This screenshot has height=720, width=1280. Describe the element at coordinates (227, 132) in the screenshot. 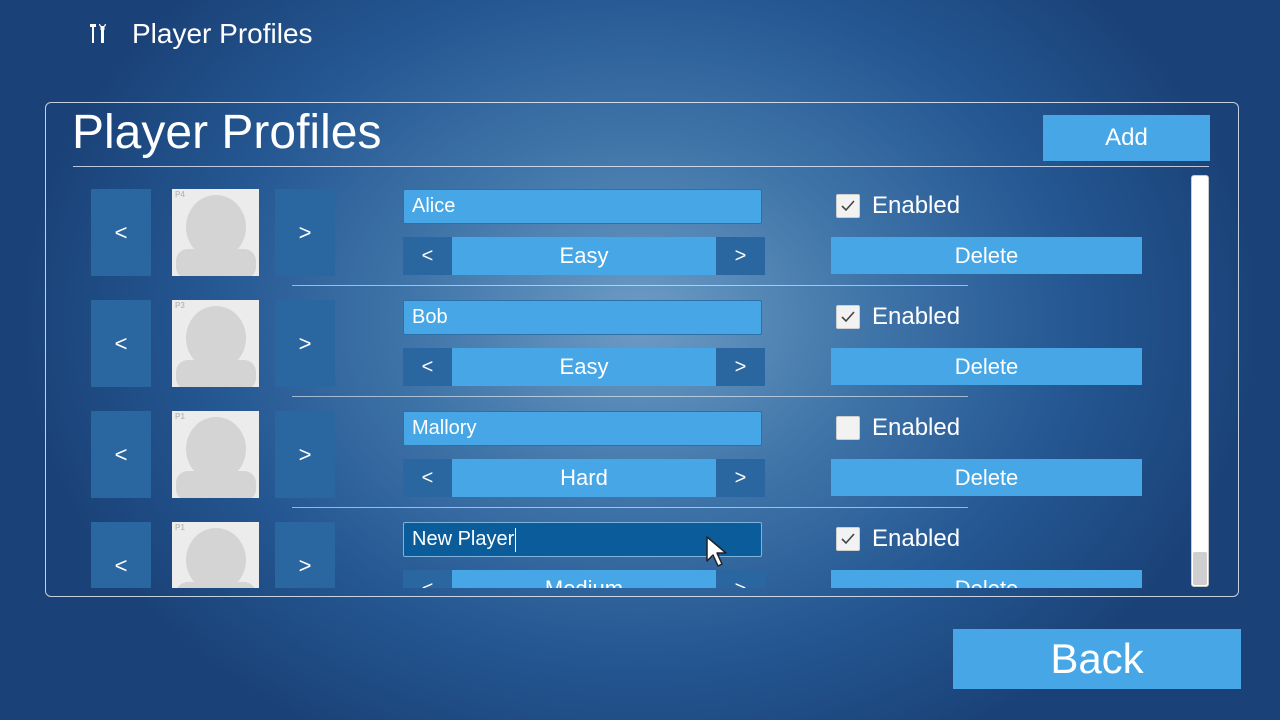

I see `panel-title: Player Profiles` at that location.